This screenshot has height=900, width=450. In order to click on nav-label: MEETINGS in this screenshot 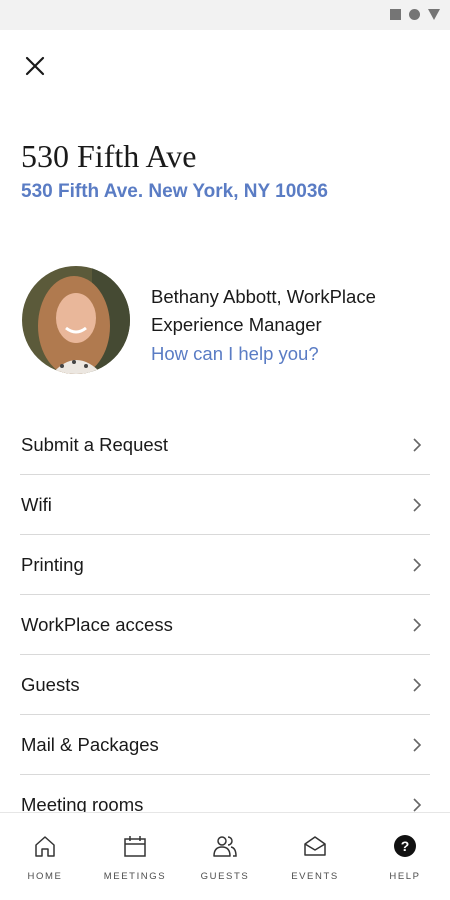, I will do `click(135, 876)`.